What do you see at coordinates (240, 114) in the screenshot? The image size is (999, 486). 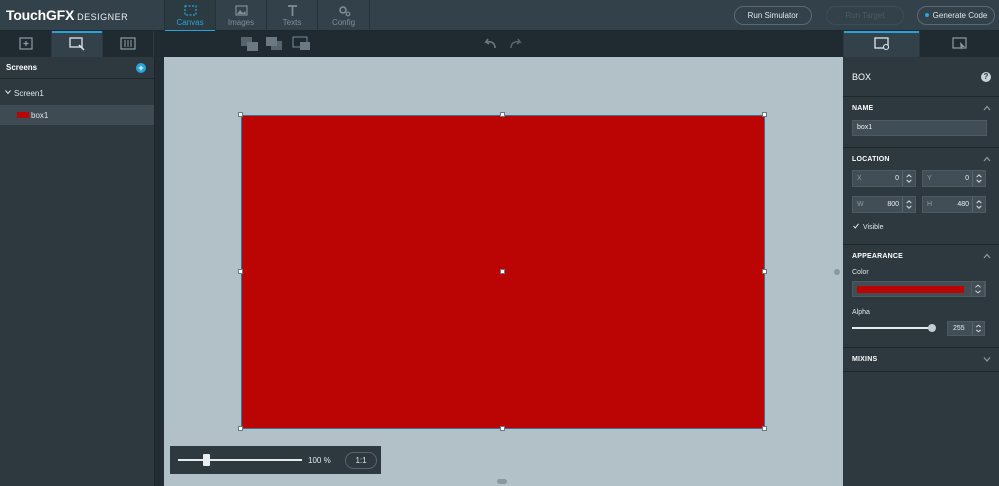 I see `resize-handle-top-left` at bounding box center [240, 114].